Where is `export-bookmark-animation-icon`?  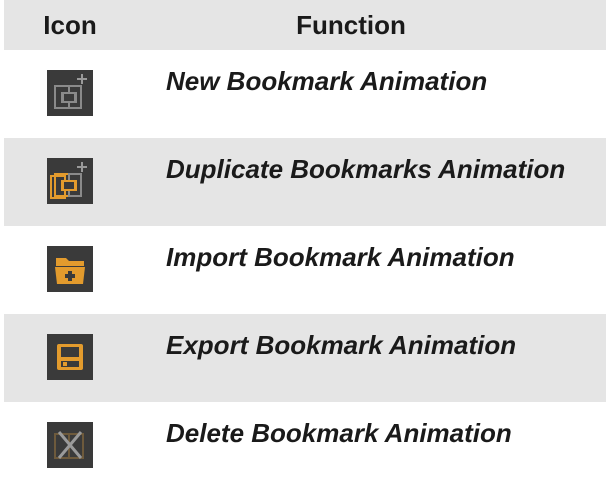 export-bookmark-animation-icon is located at coordinates (70, 357).